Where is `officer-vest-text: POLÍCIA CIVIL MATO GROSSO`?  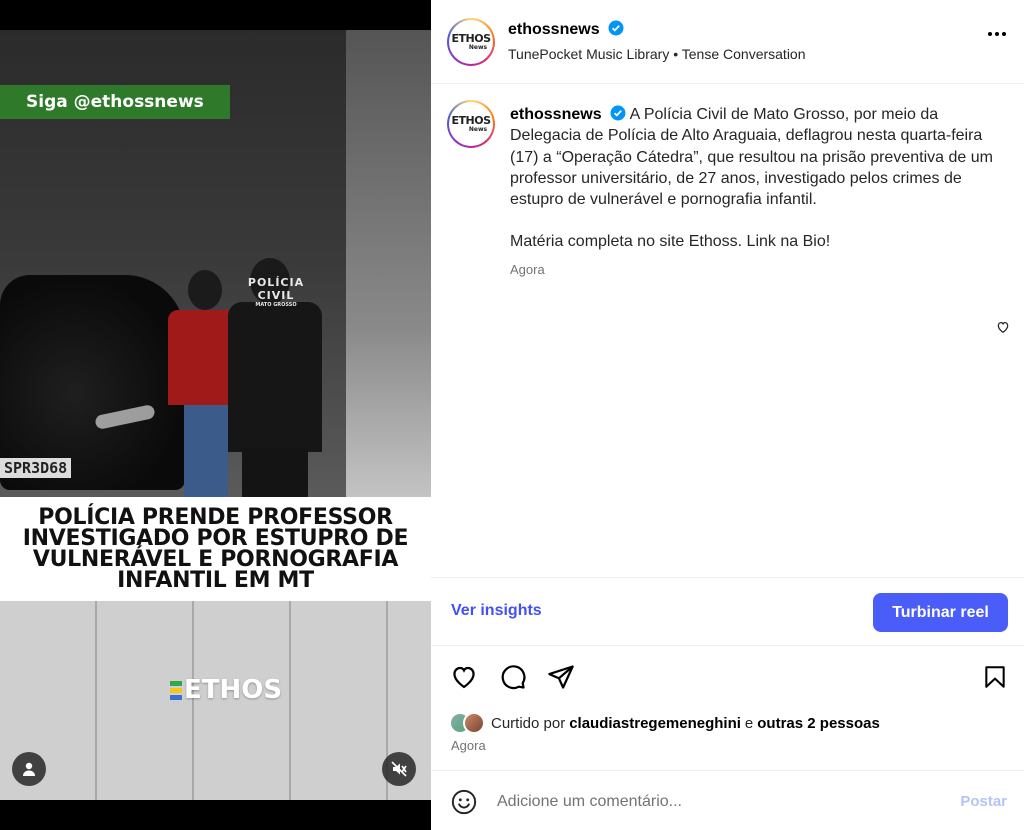
officer-vest-text: POLÍCIA CIVIL MATO GROSSO is located at coordinates (276, 292).